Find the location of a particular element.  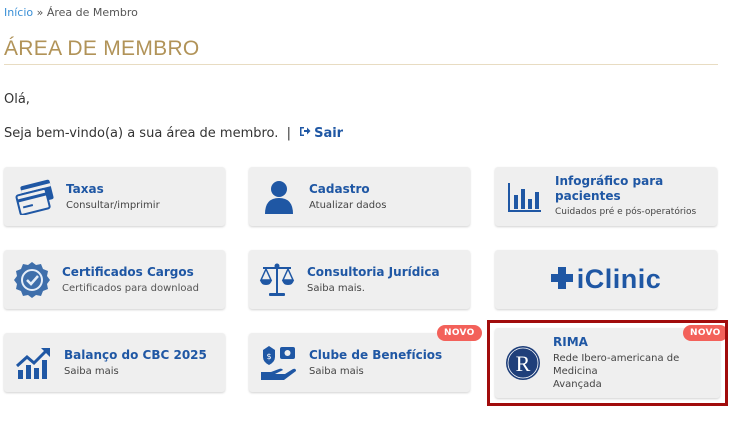

card-clube-beneficios: $ Clube de Benefícios Saiba mais is located at coordinates (359, 362).